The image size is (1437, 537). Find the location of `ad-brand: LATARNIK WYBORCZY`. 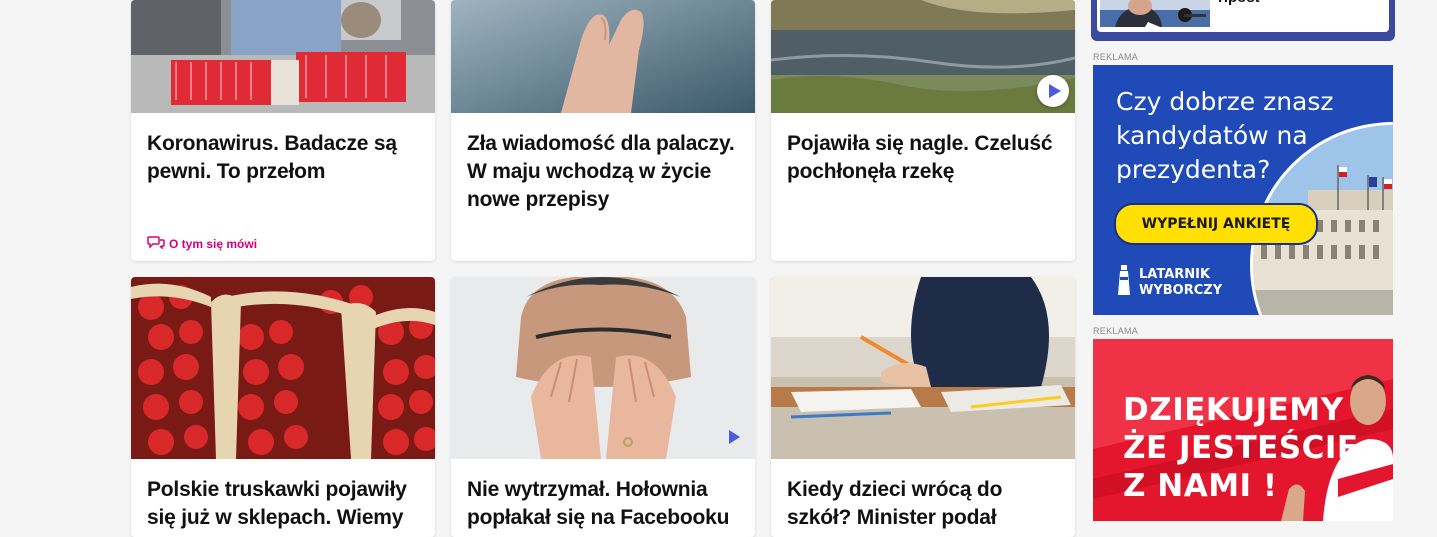

ad-brand: LATARNIK WYBORCZY is located at coordinates (1169, 282).